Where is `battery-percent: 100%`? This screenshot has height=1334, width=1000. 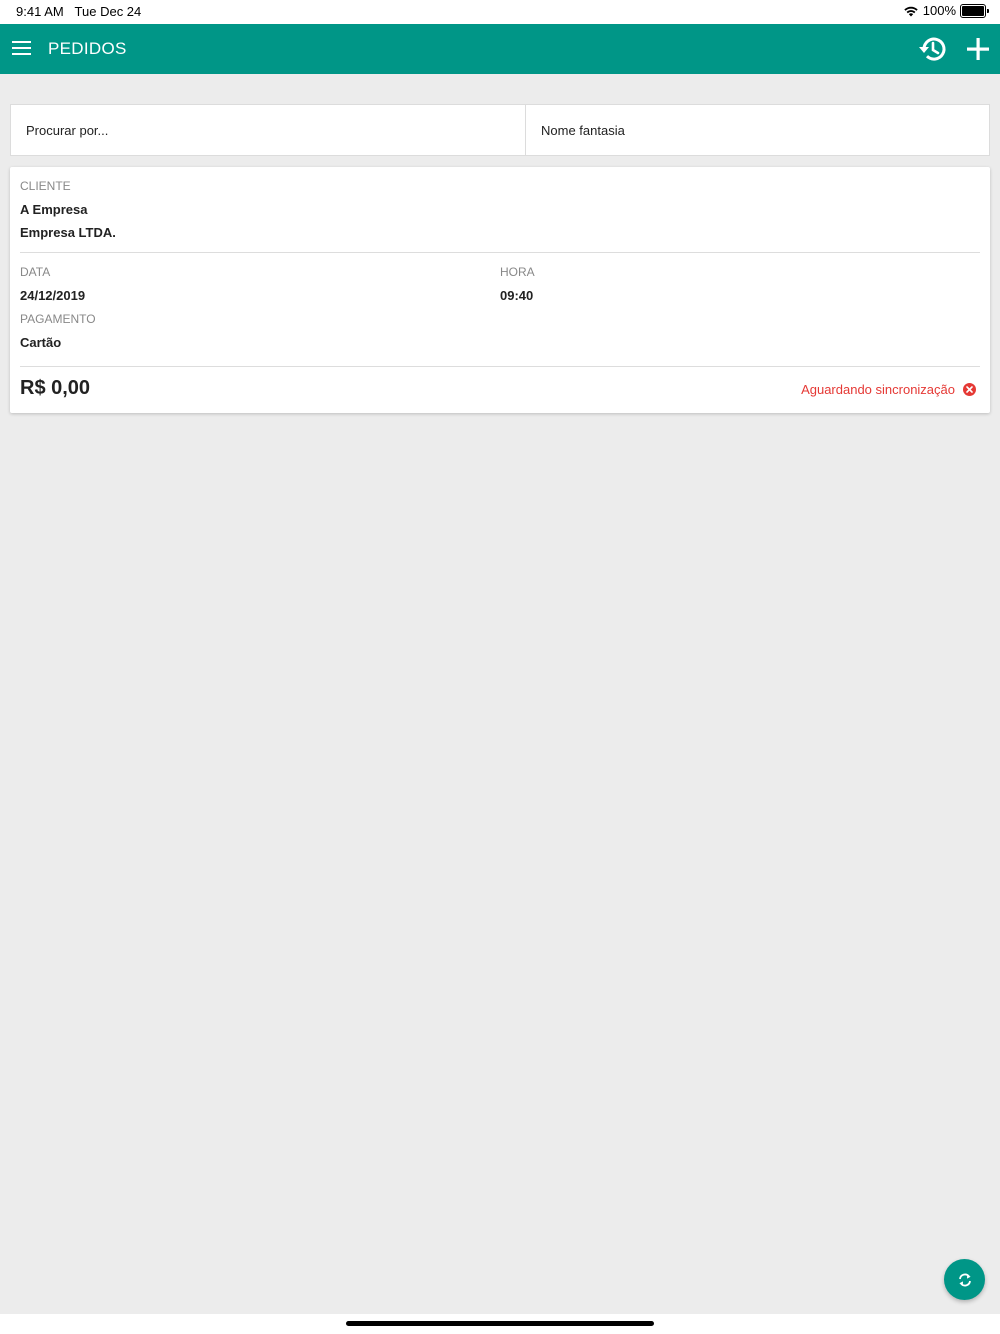 battery-percent: 100% is located at coordinates (939, 10).